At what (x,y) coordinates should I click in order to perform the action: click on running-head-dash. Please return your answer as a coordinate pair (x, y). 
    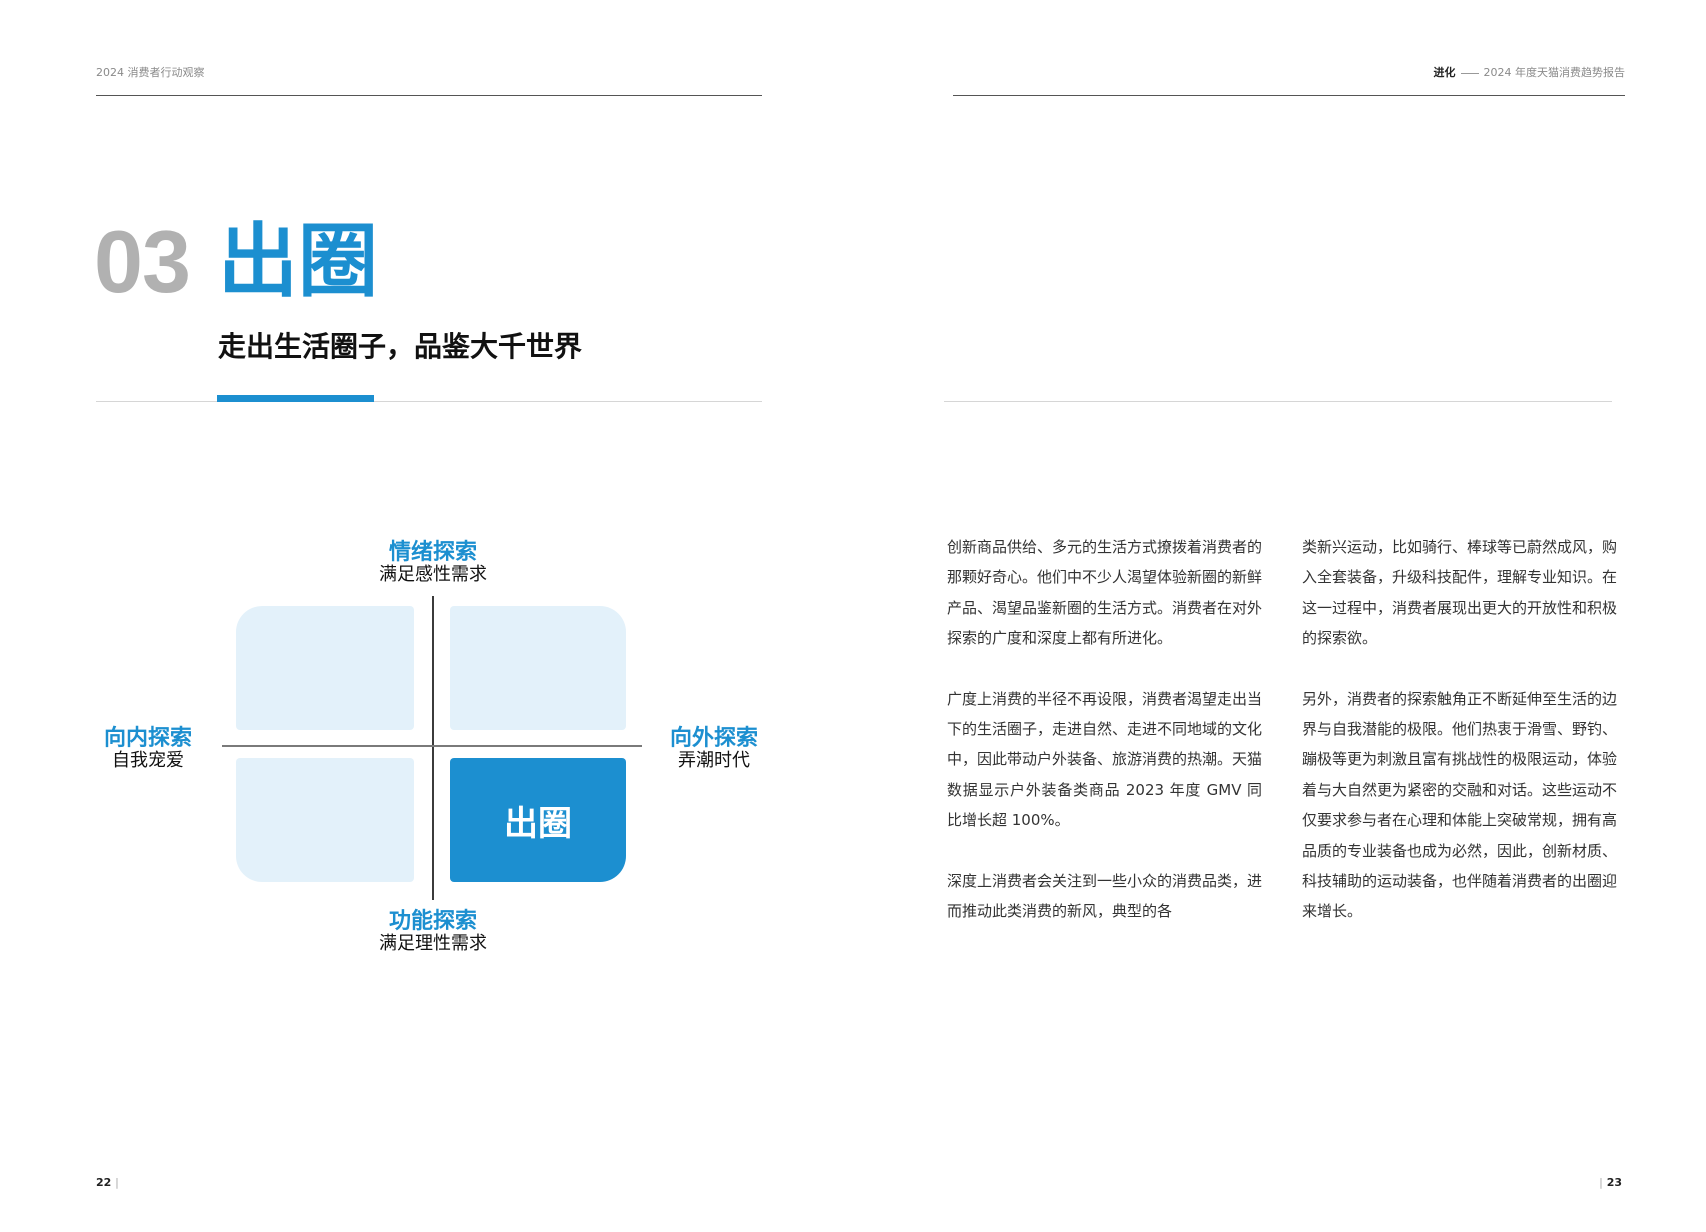
    Looking at the image, I should click on (1469, 73).